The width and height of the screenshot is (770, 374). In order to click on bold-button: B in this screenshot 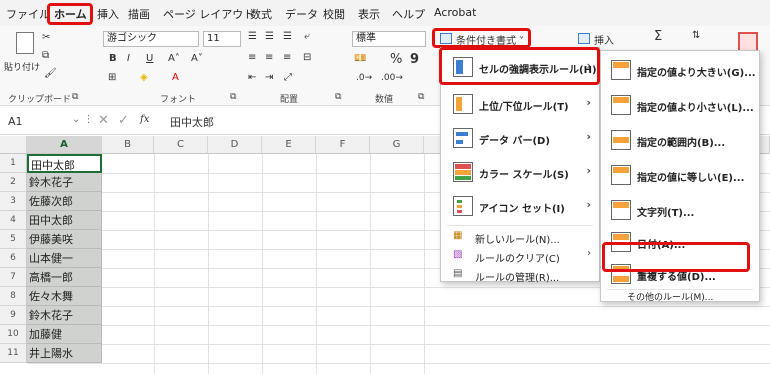, I will do `click(113, 58)`.